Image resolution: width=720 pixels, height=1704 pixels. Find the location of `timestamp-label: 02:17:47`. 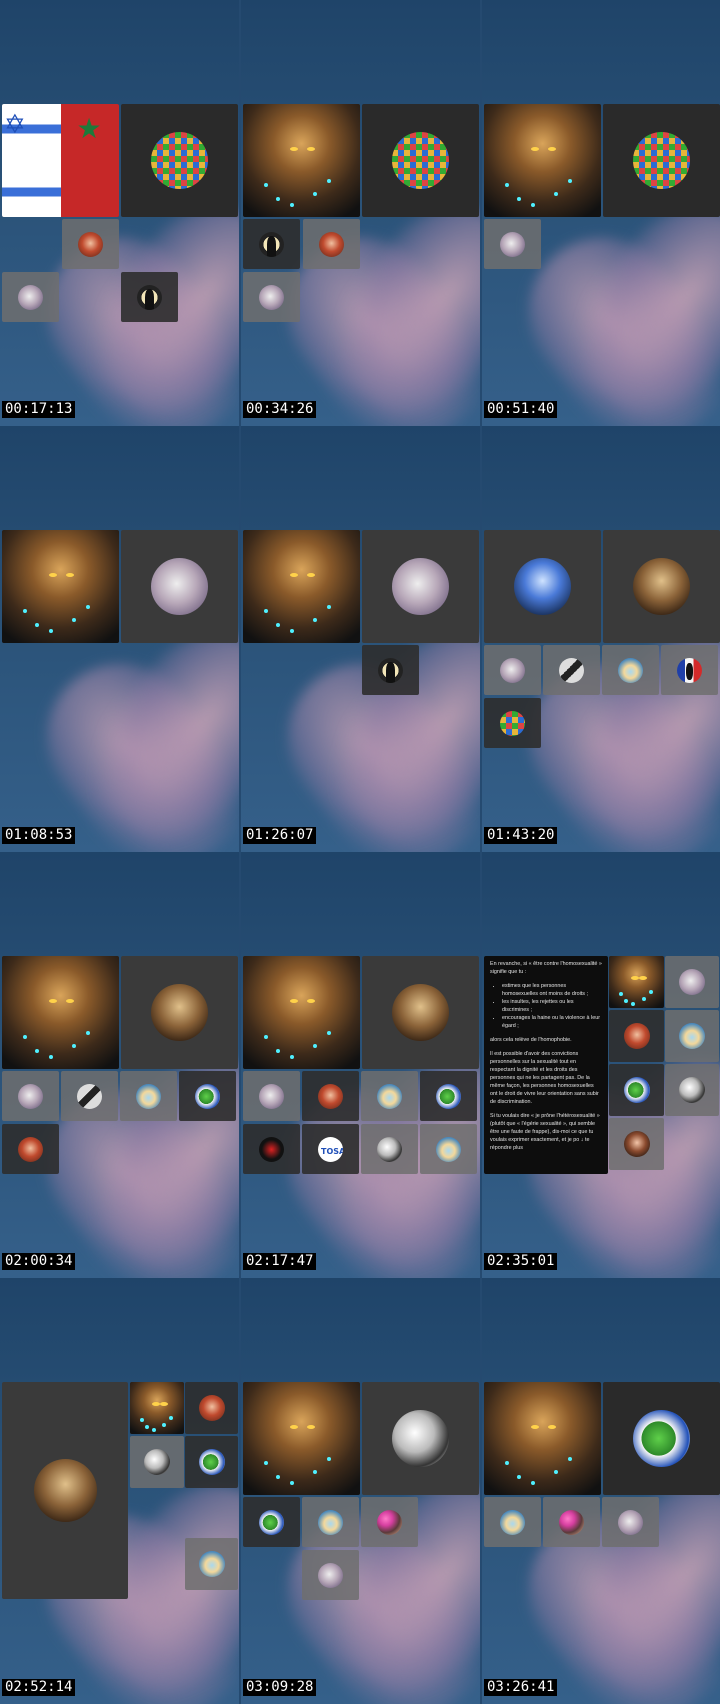

timestamp-label: 02:17:47 is located at coordinates (280, 1261).